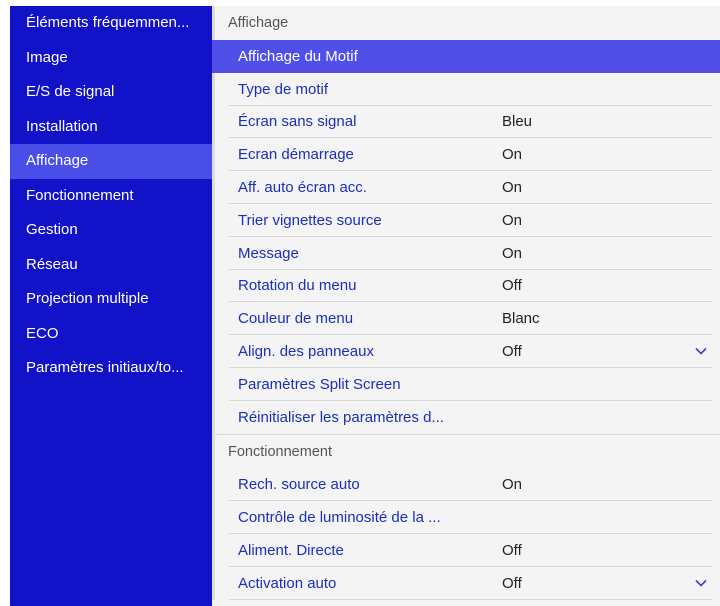 This screenshot has height=606, width=720. Describe the element at coordinates (291, 551) in the screenshot. I see `setting-label: Aliment. Directe` at that location.